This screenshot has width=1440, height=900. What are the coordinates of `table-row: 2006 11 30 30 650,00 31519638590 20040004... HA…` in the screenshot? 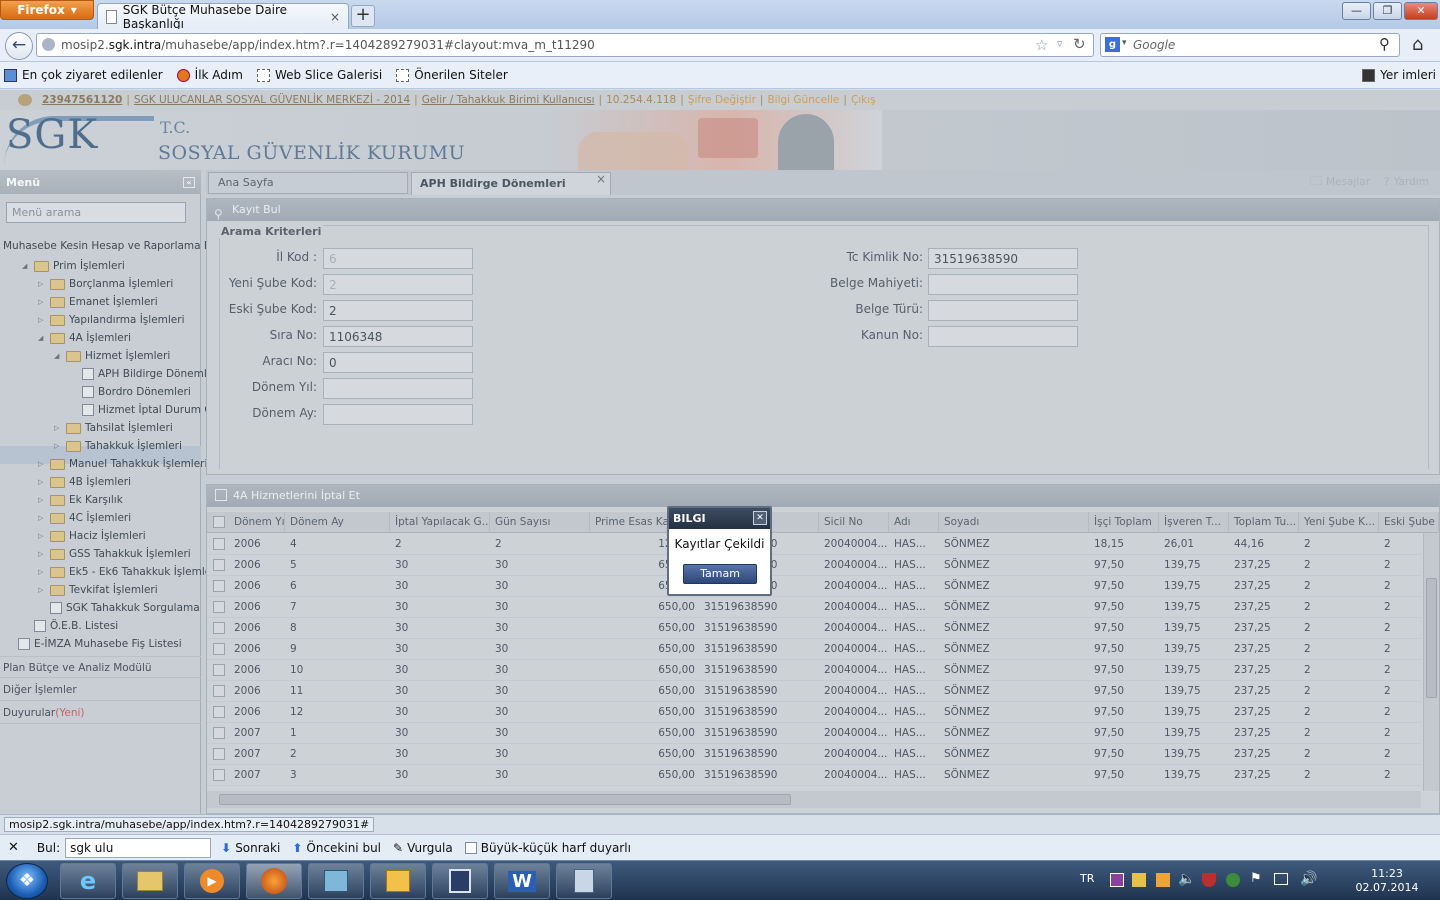 It's located at (814, 691).